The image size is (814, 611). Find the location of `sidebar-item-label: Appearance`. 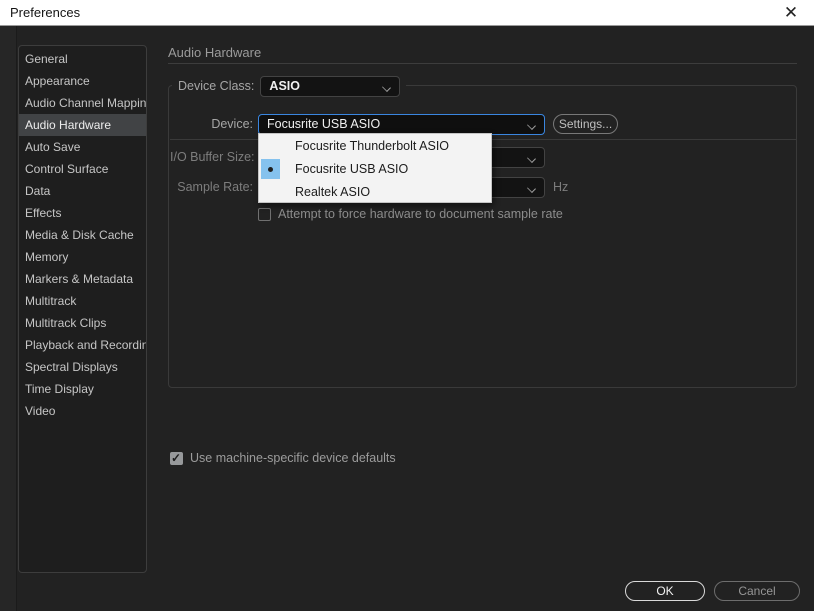

sidebar-item-label: Appearance is located at coordinates (57, 81).